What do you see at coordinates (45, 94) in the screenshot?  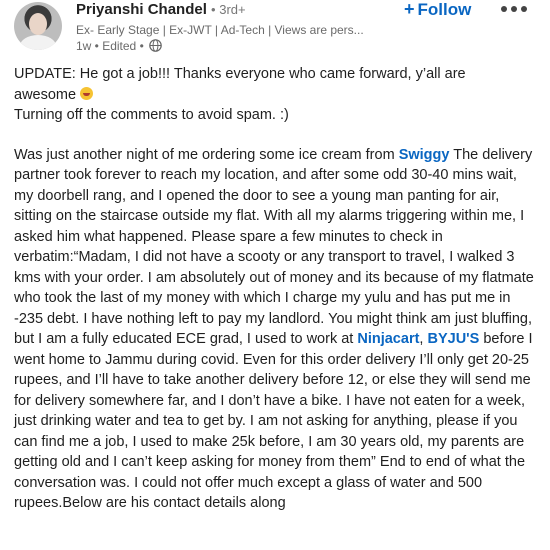 I see `update-line-2: awesome` at bounding box center [45, 94].